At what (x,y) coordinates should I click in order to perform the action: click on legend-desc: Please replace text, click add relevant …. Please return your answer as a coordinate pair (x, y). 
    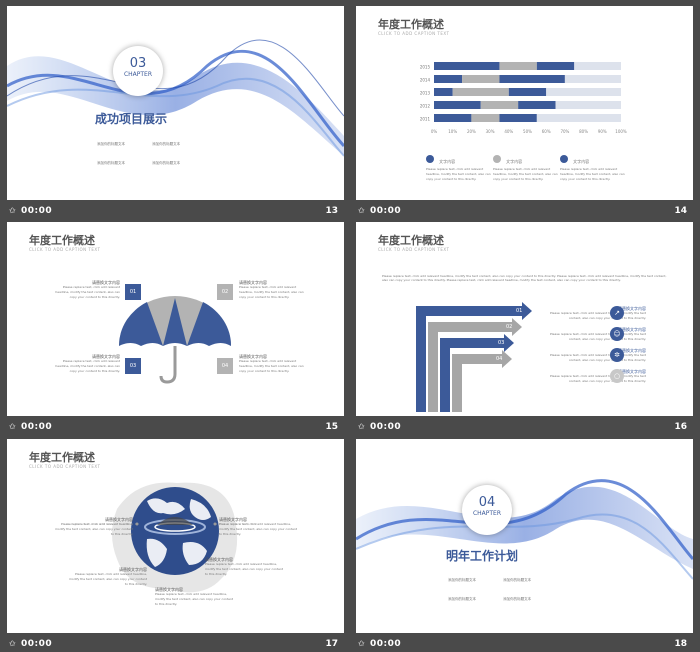
    Looking at the image, I should click on (592, 174).